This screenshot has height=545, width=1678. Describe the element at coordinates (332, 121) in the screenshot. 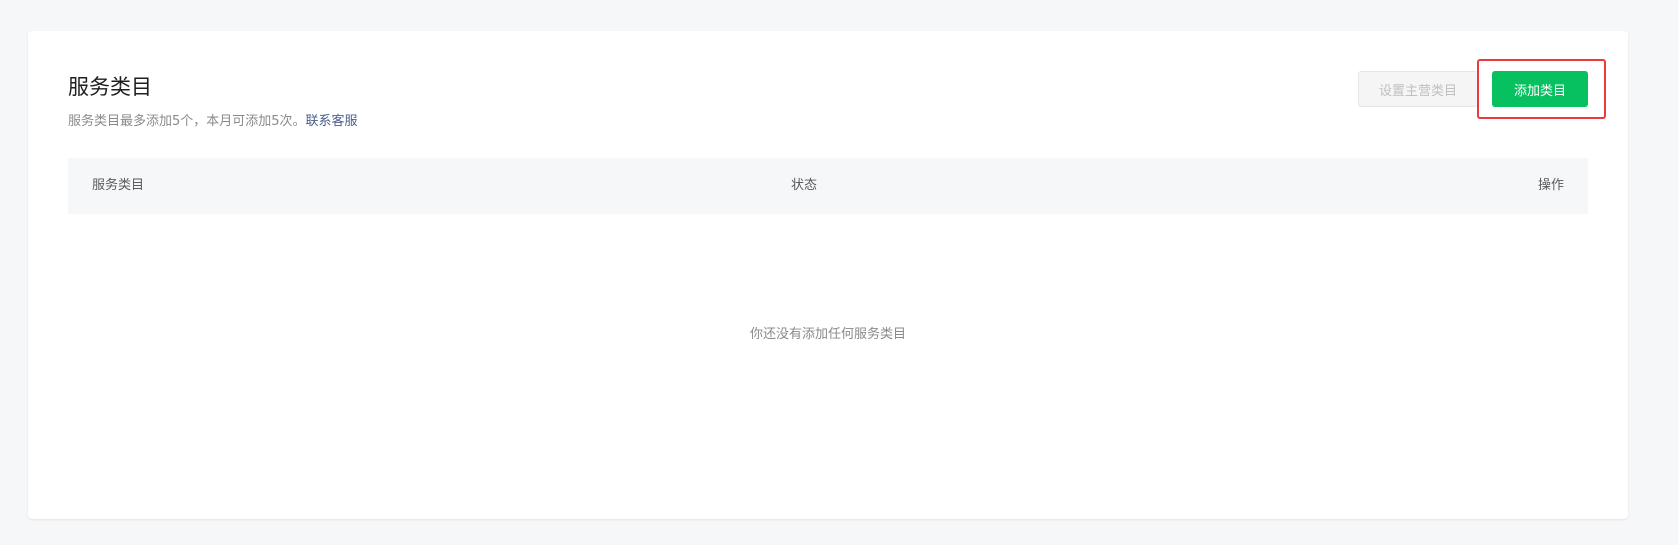

I see `contact-support-link: 联系客服` at that location.